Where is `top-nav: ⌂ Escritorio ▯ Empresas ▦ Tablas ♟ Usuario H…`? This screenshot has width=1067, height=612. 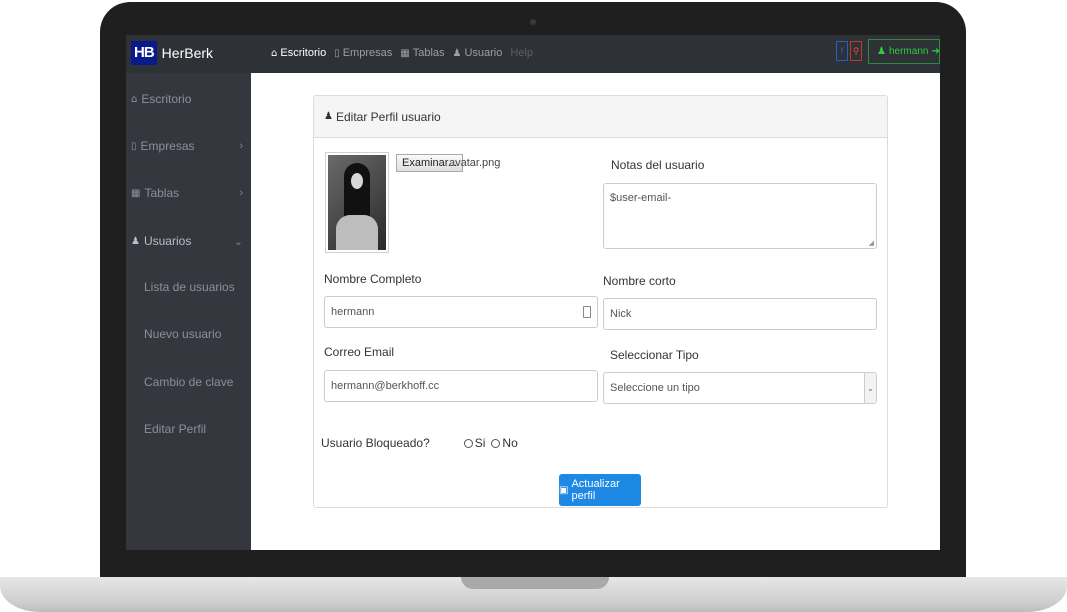 top-nav: ⌂ Escritorio ▯ Empresas ▦ Tablas ♟ Usuario H… is located at coordinates (402, 53).